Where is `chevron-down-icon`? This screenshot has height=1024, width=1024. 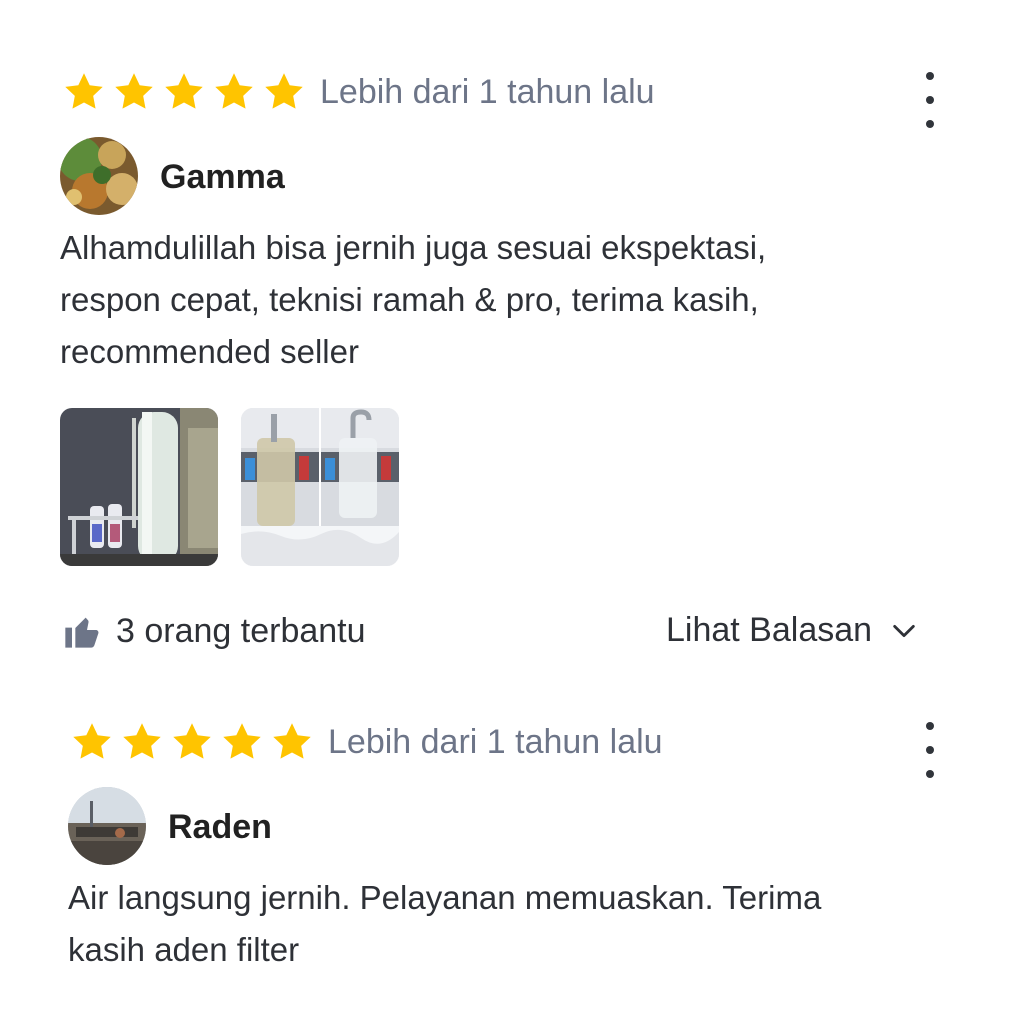
chevron-down-icon is located at coordinates (904, 630).